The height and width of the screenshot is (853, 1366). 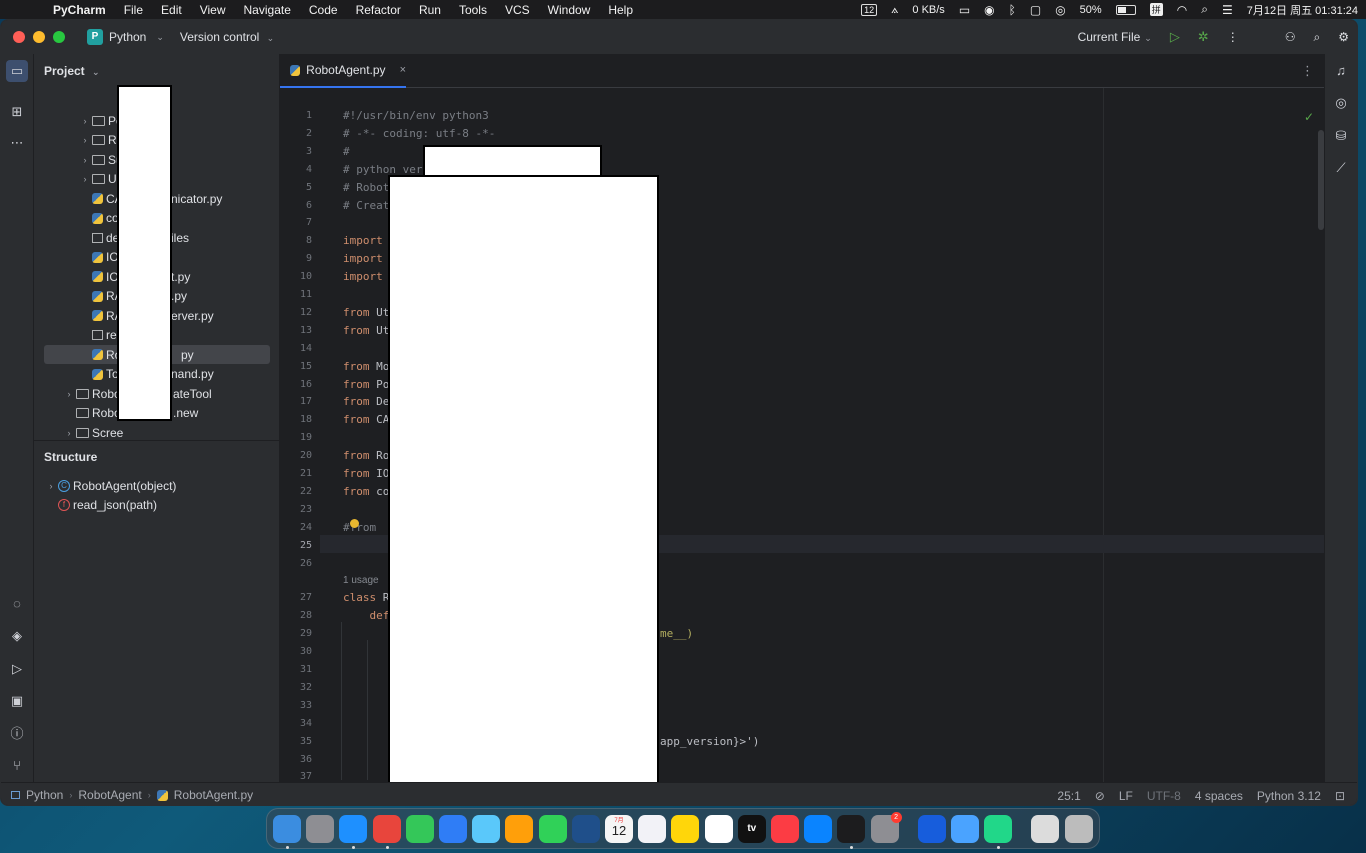 I want to click on close-window-button, so click(x=19, y=37).